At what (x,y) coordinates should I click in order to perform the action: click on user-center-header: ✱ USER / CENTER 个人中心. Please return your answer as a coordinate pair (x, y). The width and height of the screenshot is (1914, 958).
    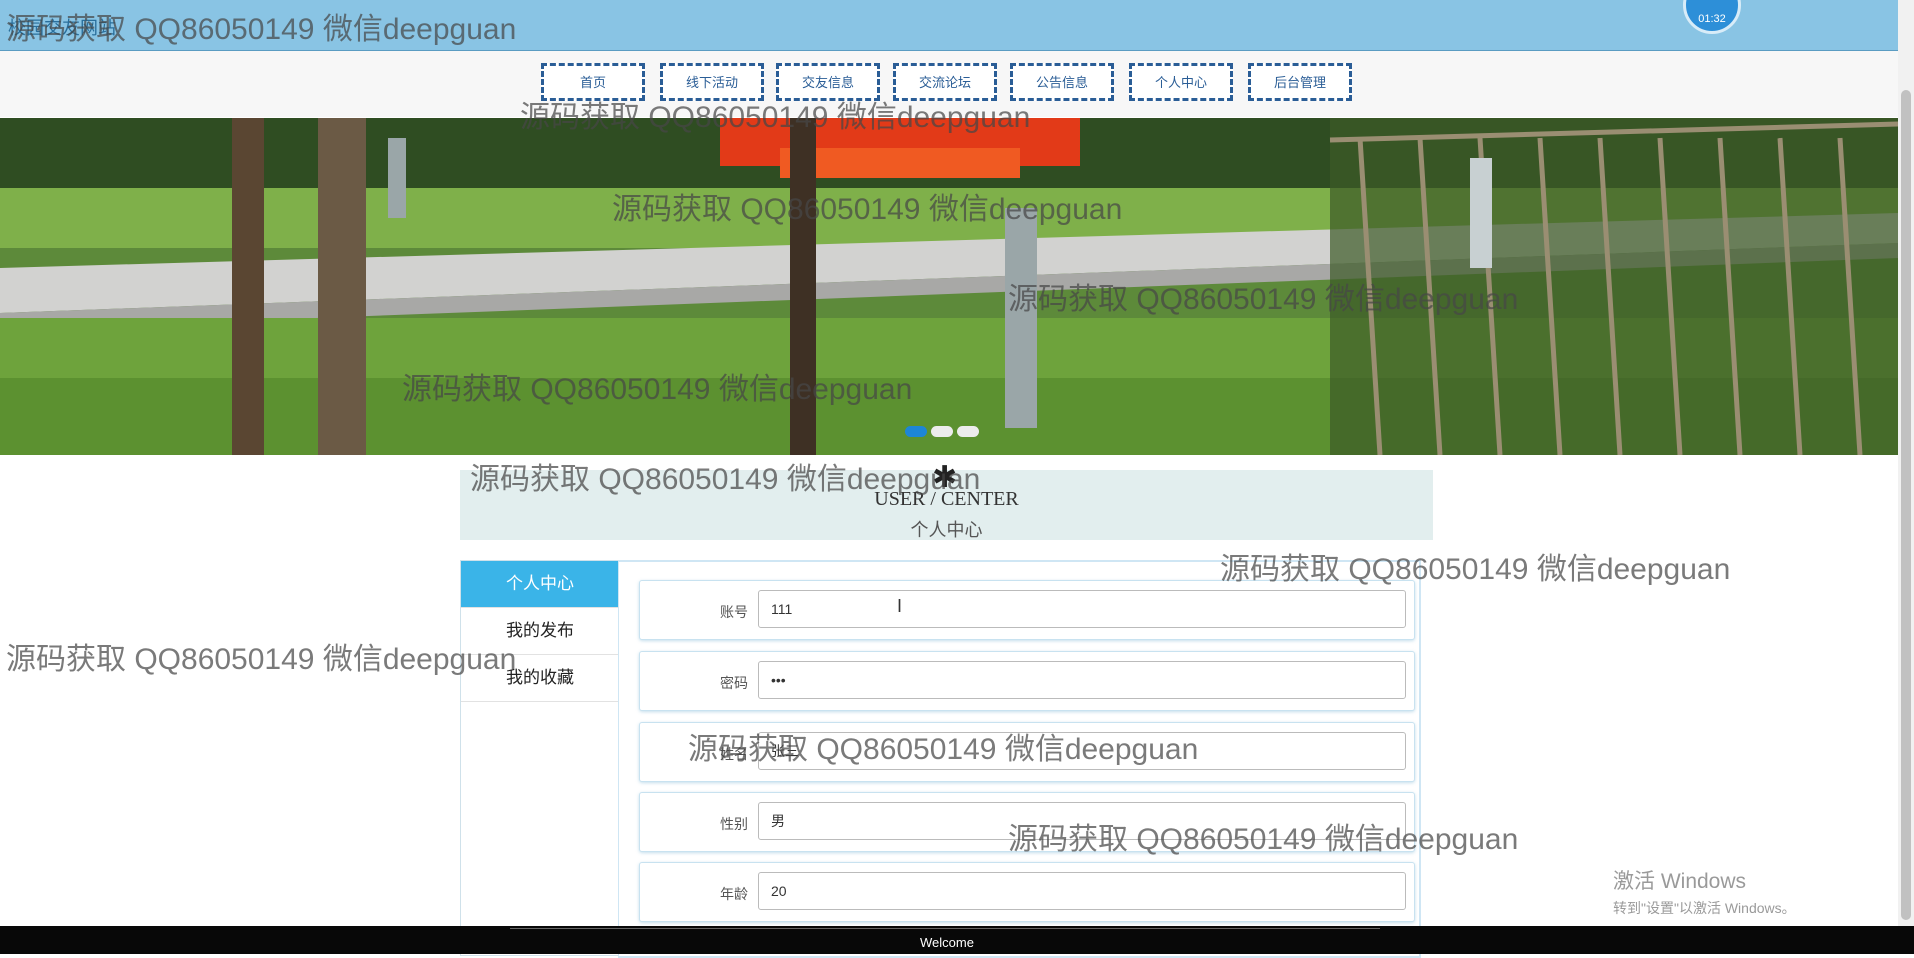
    Looking at the image, I should click on (946, 500).